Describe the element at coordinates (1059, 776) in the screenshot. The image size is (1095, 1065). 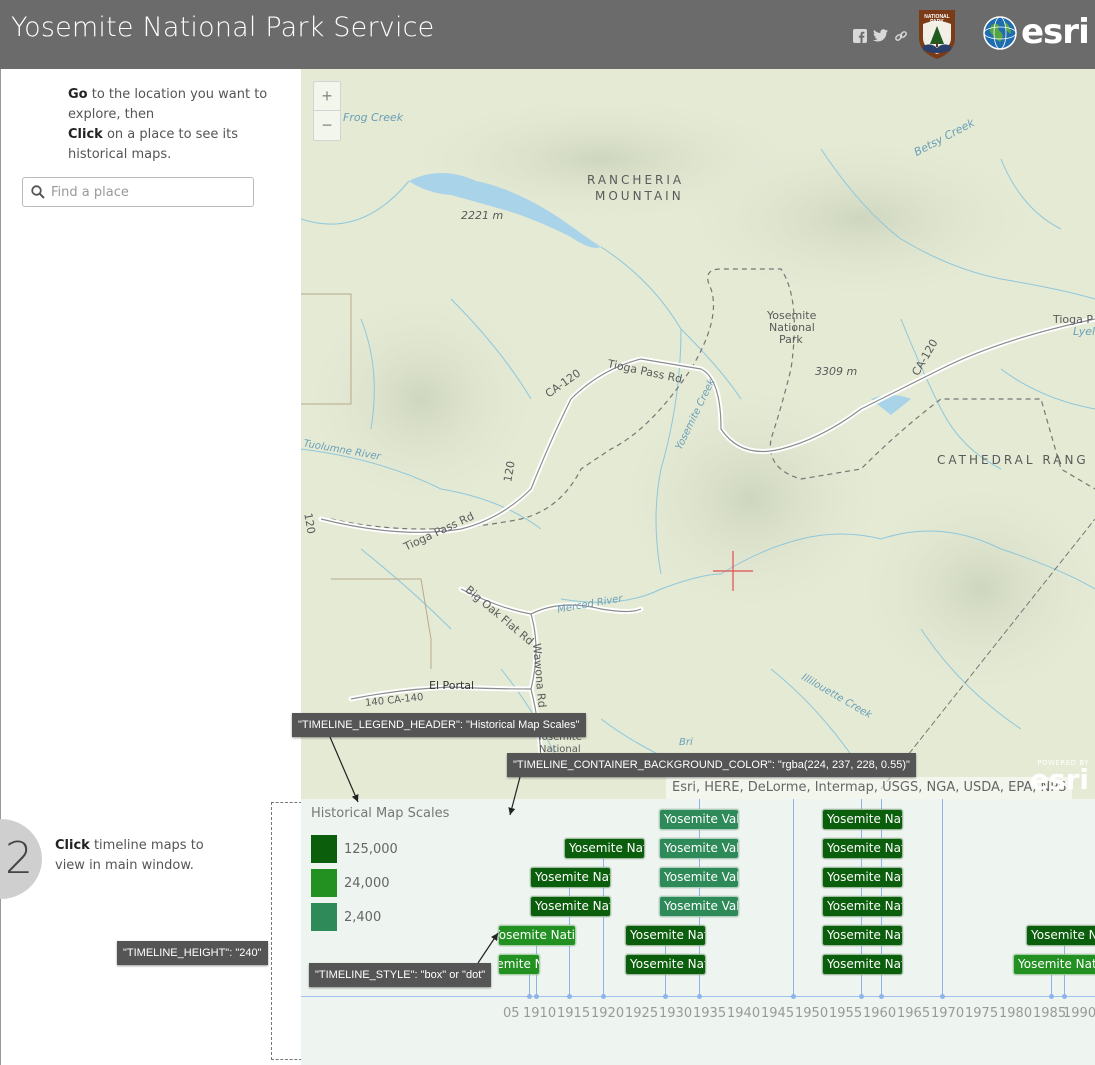
I see `powered-by-esri: POWERED BY esri` at that location.